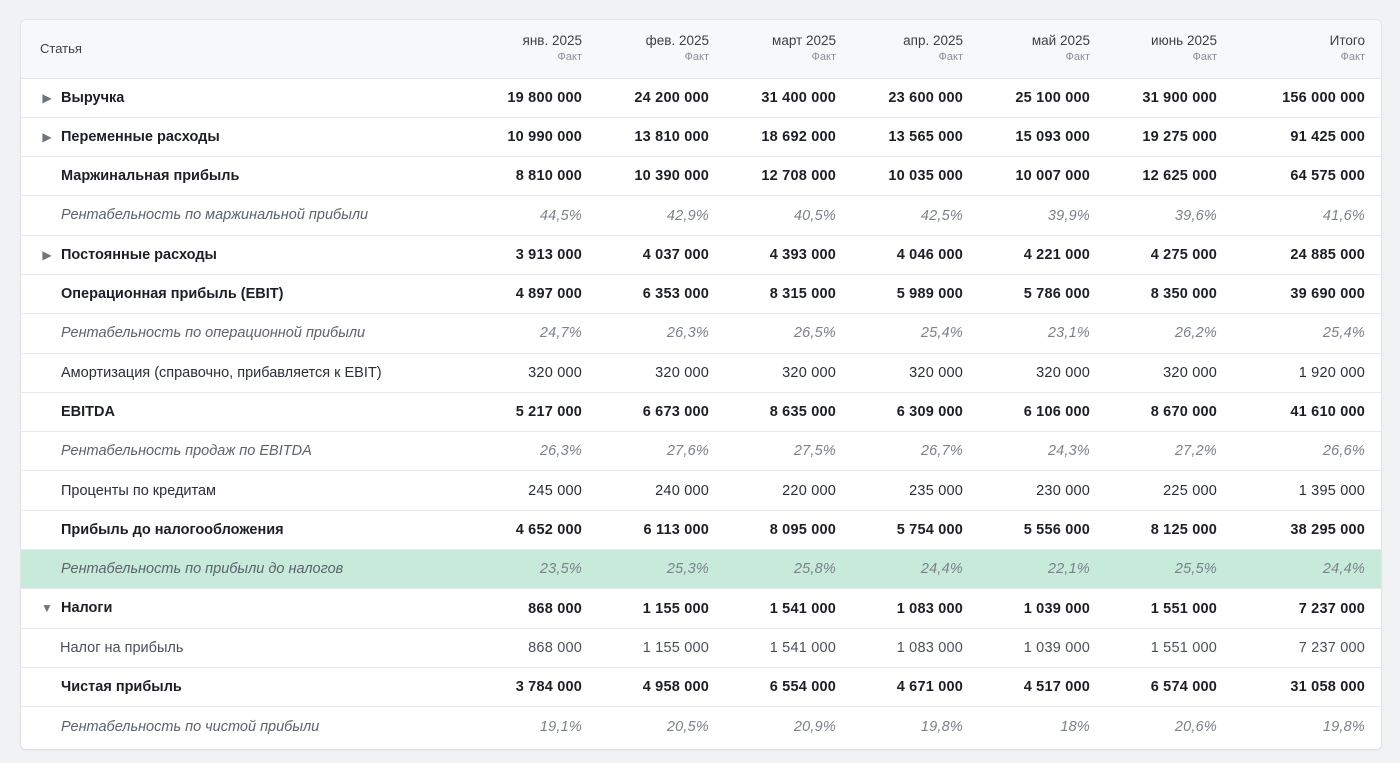 The height and width of the screenshot is (763, 1400). What do you see at coordinates (661, 49) in the screenshot?
I see `column-header-month: фев. 2025 Факт` at bounding box center [661, 49].